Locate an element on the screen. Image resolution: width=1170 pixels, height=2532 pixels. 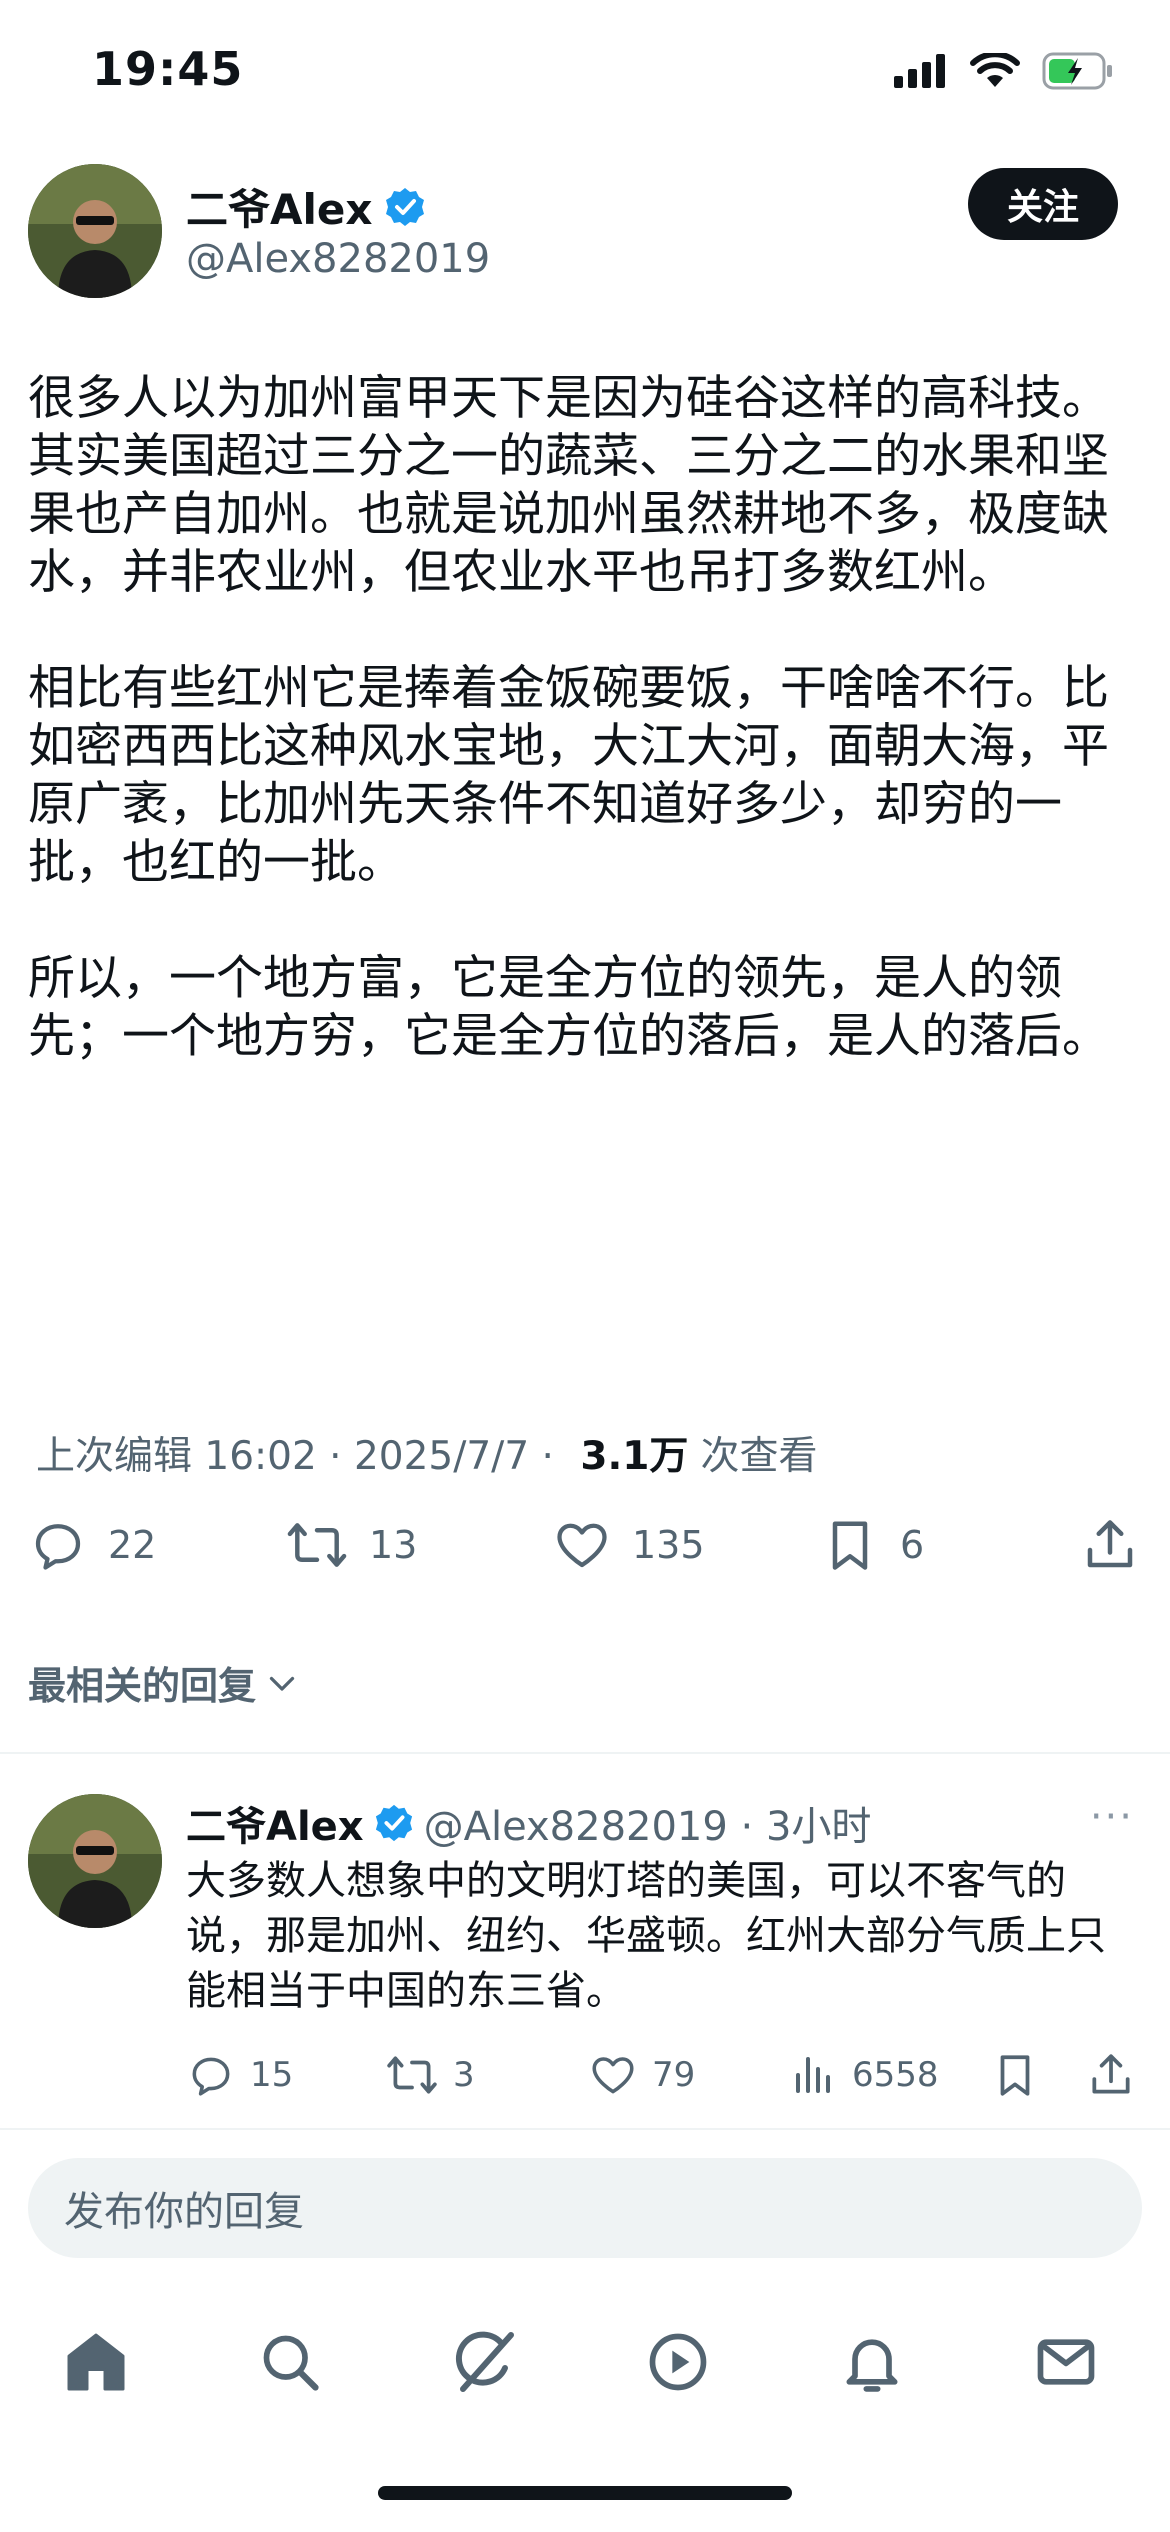
bell-icon is located at coordinates (872, 2365).